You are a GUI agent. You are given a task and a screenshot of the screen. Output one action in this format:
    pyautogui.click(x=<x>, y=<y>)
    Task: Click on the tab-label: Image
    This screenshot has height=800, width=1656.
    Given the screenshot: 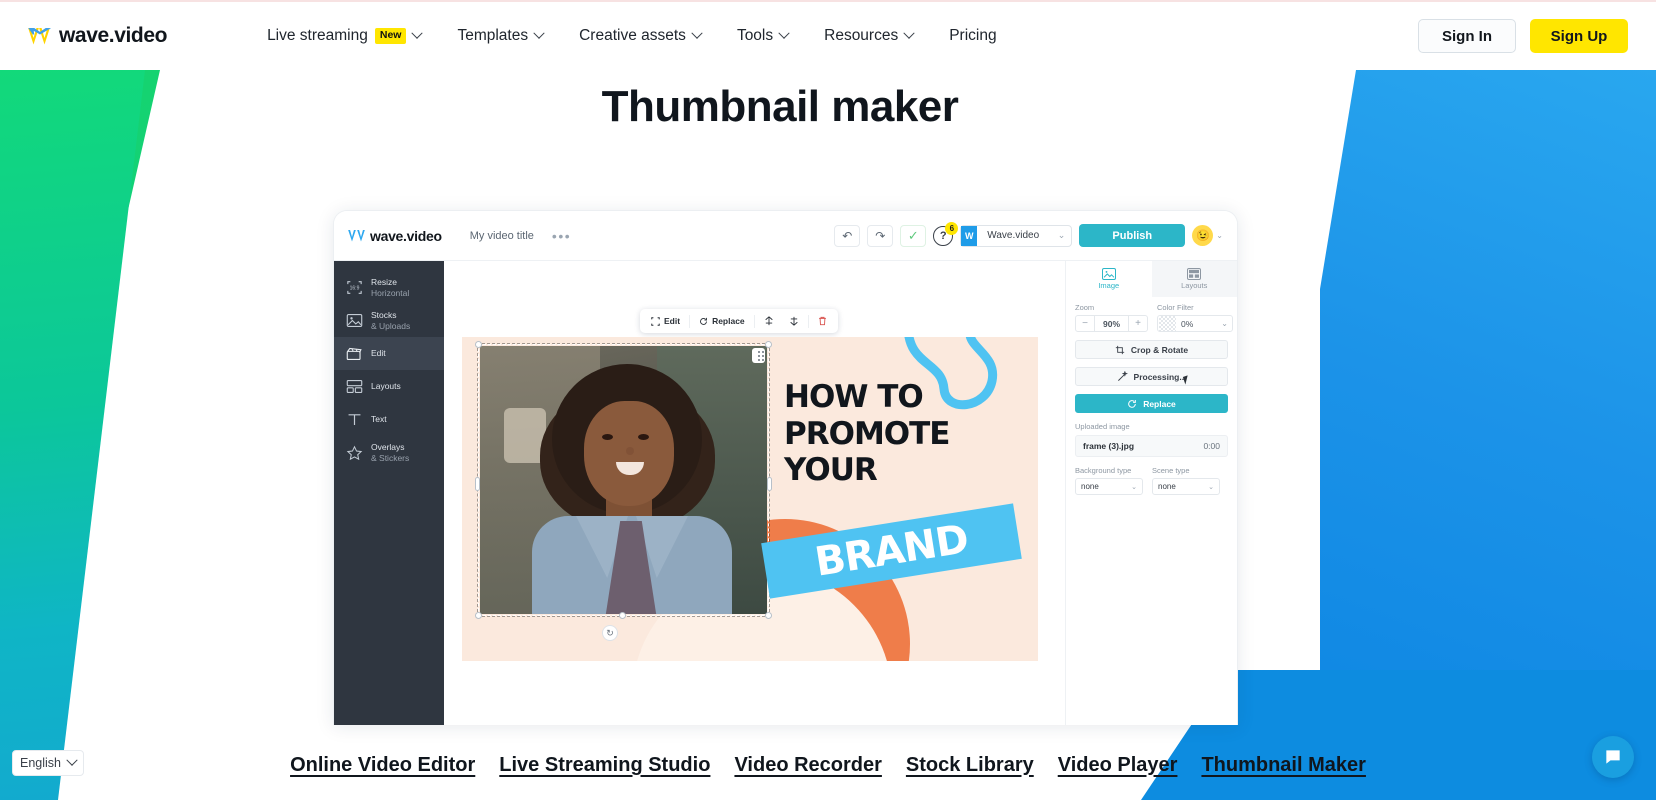 What is the action you would take?
    pyautogui.click(x=1109, y=285)
    